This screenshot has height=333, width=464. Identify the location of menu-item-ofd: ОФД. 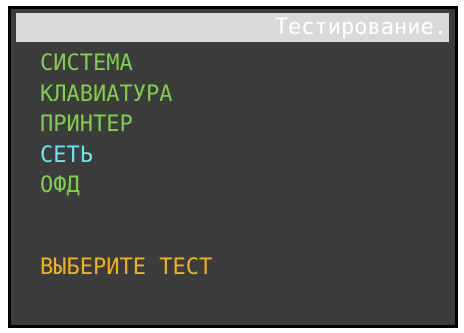
(106, 186).